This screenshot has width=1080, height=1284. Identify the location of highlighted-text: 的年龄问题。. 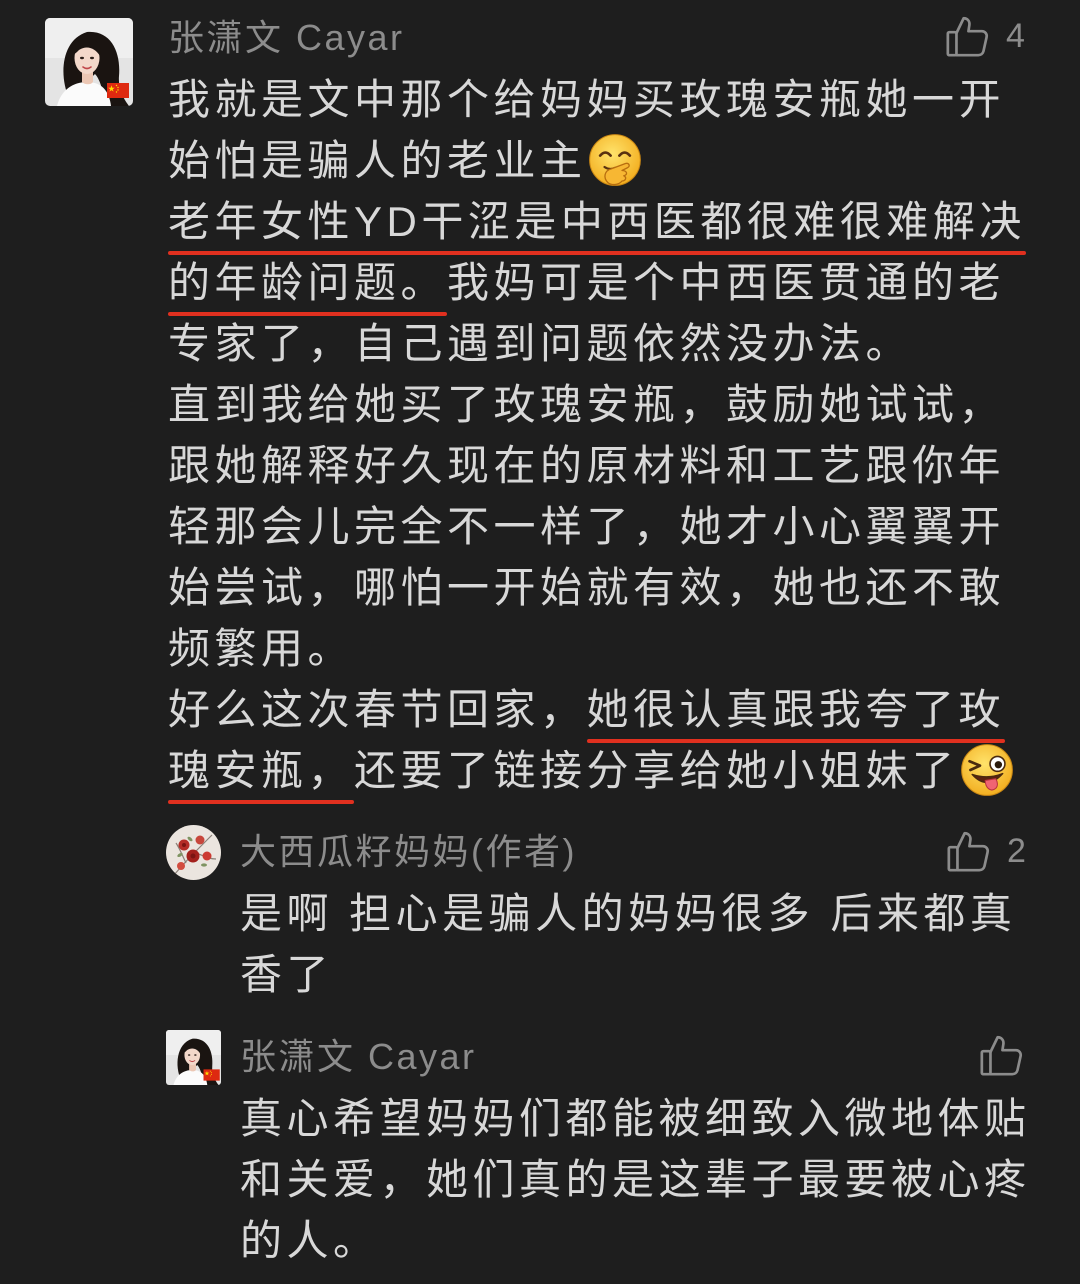
(308, 284).